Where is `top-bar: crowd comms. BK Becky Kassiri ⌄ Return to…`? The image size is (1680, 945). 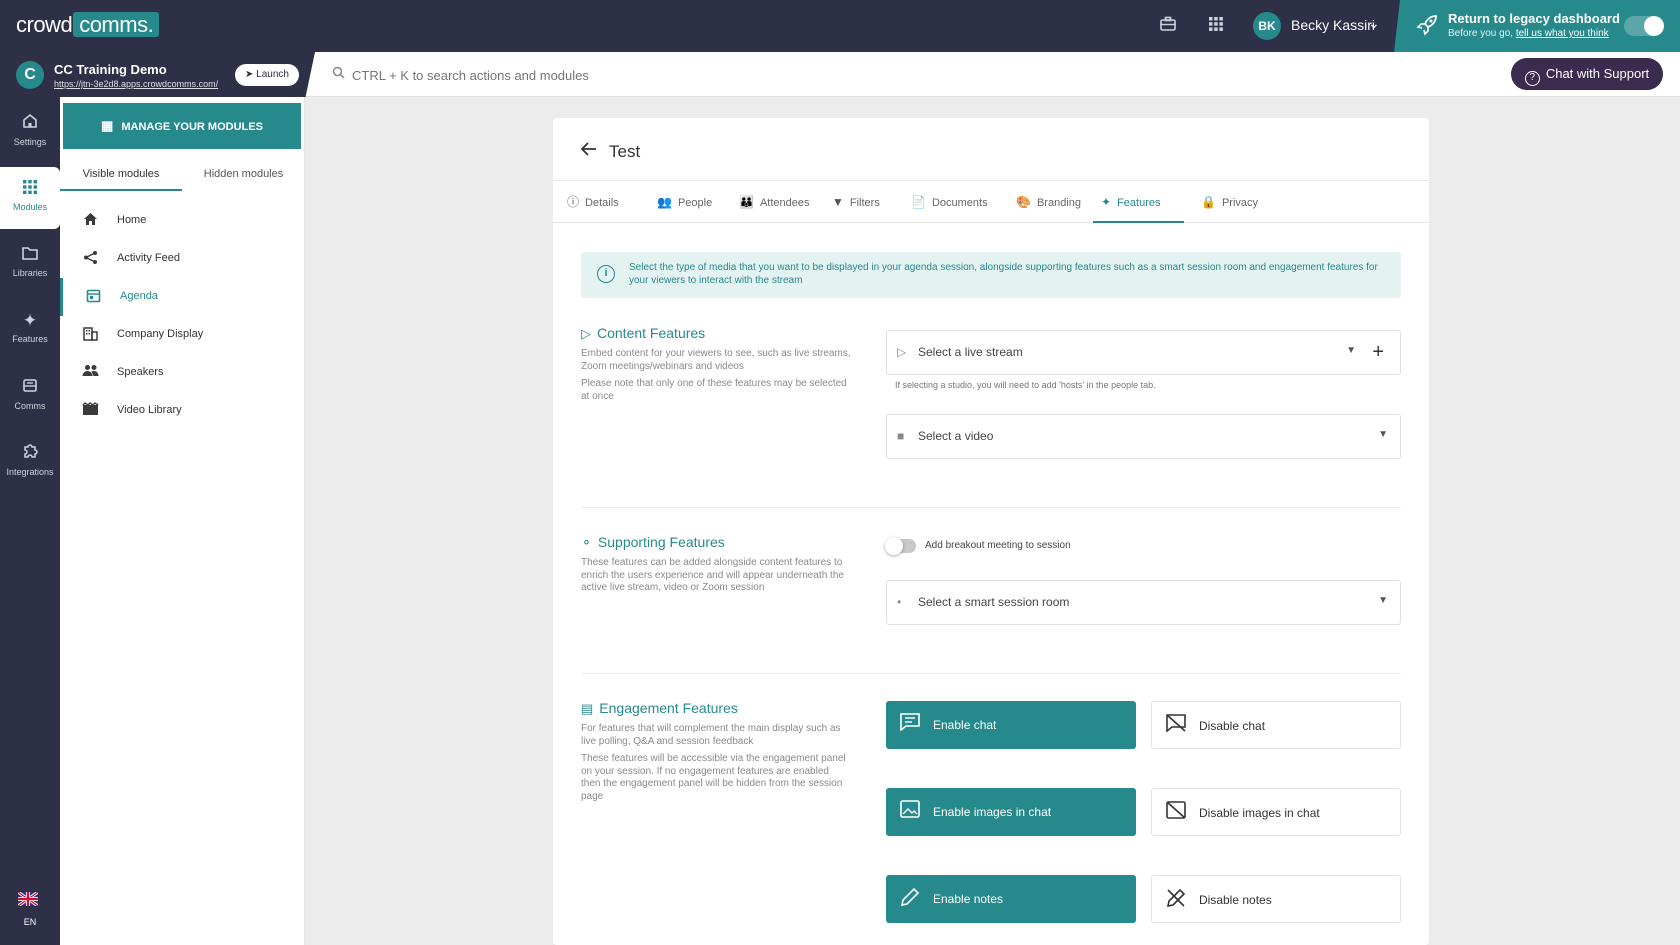 top-bar: crowd comms. BK Becky Kassiri ⌄ Return to… is located at coordinates (840, 26).